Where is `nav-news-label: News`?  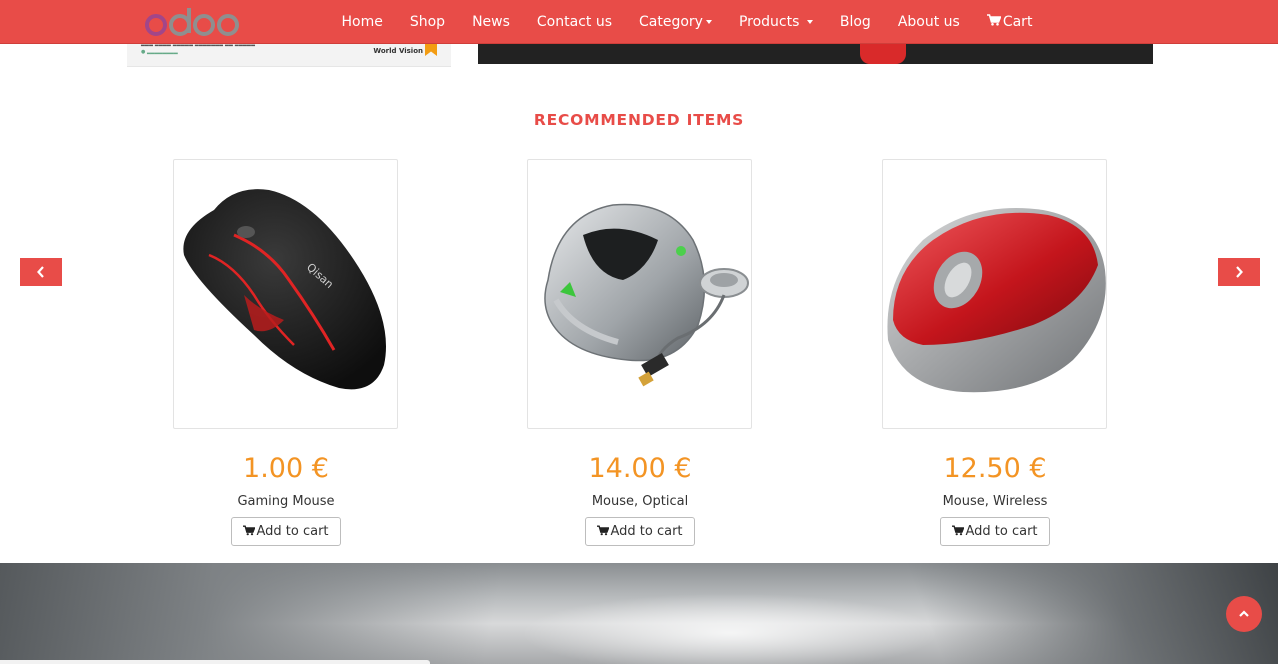 nav-news-label: News is located at coordinates (491, 22).